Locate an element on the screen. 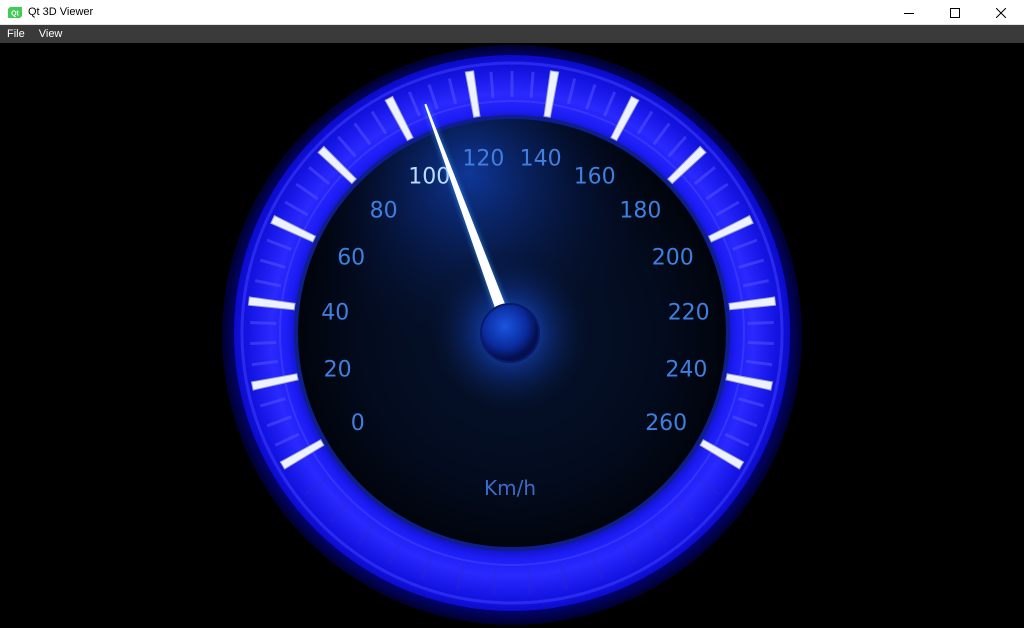 This screenshot has height=628, width=1024. tick-label: 60 is located at coordinates (351, 258).